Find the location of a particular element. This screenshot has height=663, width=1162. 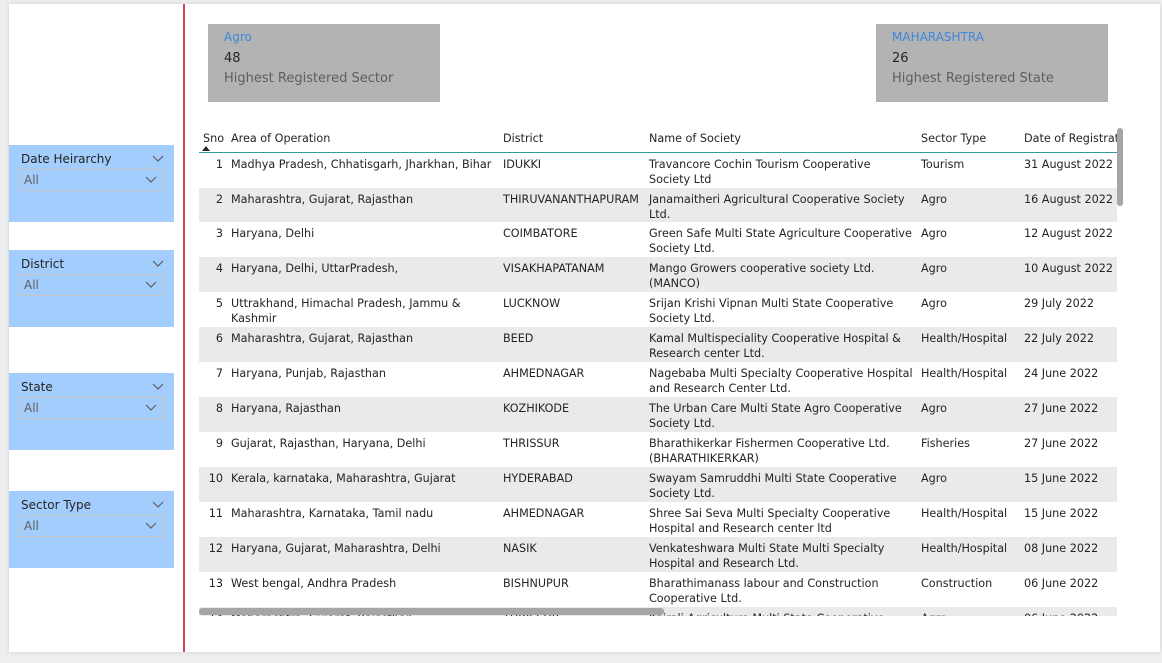

cell-date: 22 July 2022 is located at coordinates (1068, 344).